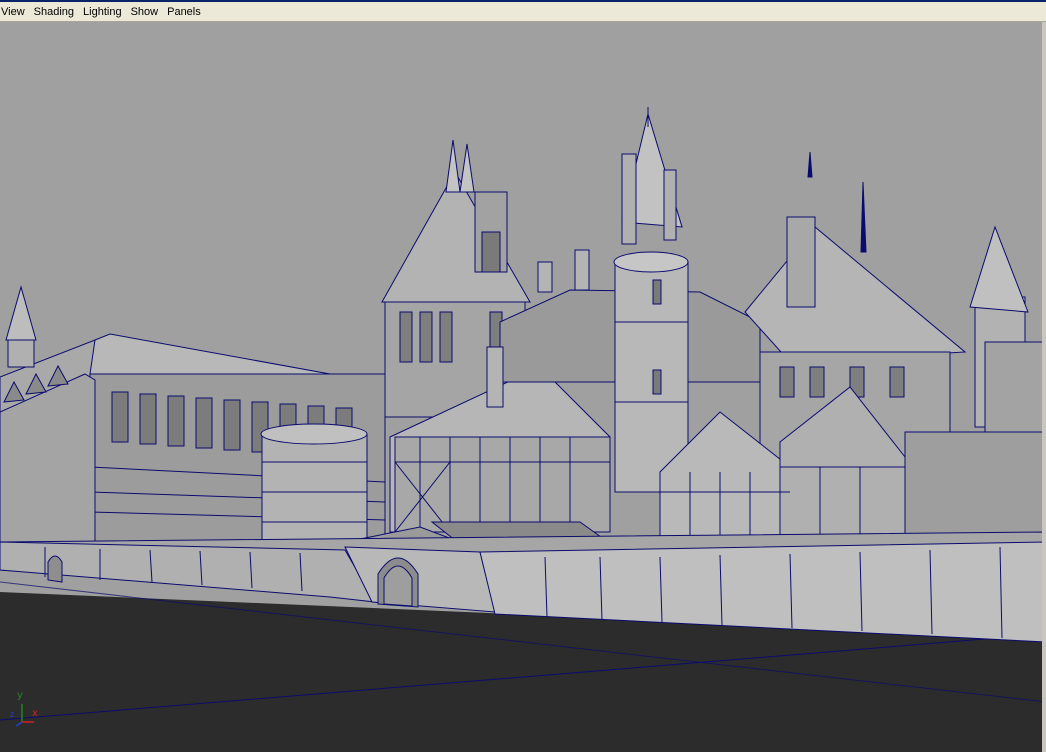 Image resolution: width=1046 pixels, height=752 pixels. What do you see at coordinates (28, 712) in the screenshot?
I see `axis-gizmo: y x z` at bounding box center [28, 712].